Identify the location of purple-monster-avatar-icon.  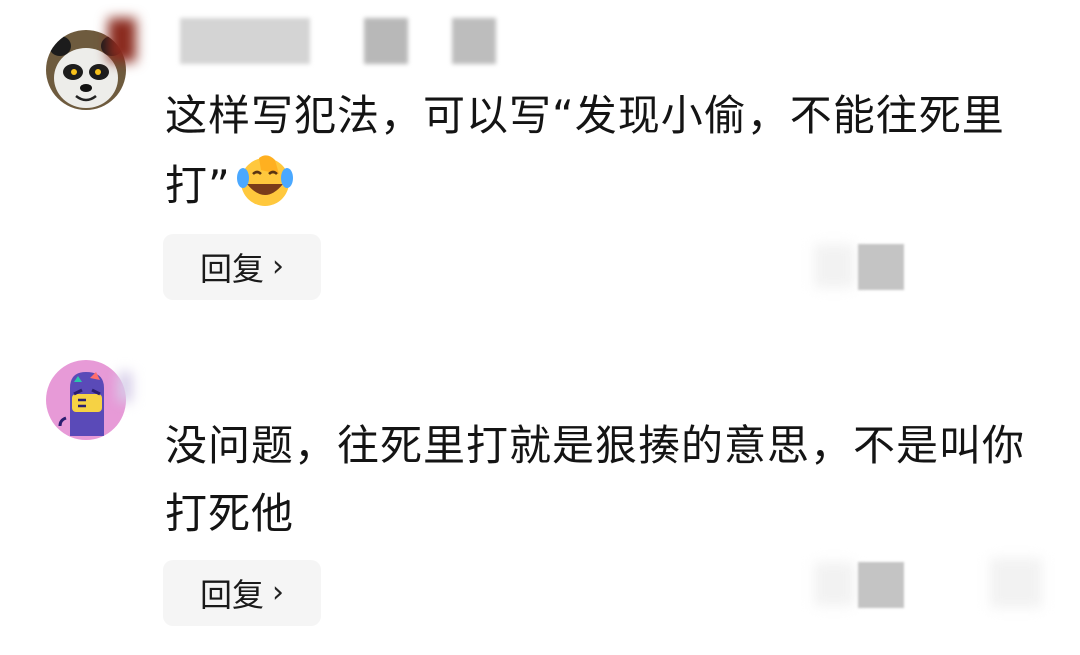
(86, 400).